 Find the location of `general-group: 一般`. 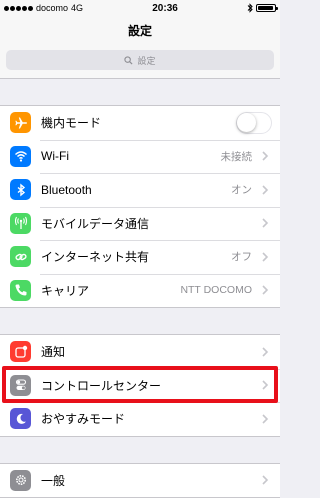

general-group: 一般 is located at coordinates (140, 480).